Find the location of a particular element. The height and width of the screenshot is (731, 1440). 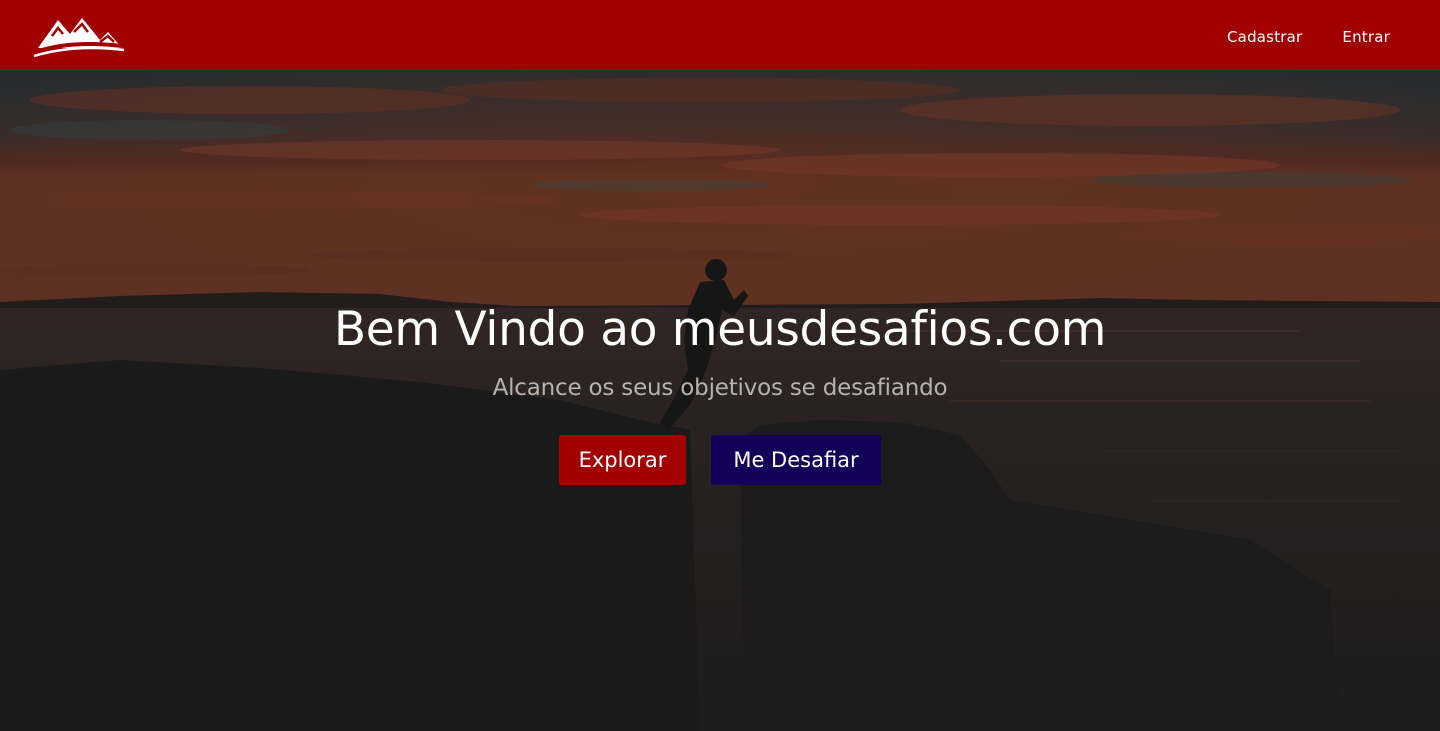

nav-link-cadastrar: Cadastrar is located at coordinates (1264, 35).